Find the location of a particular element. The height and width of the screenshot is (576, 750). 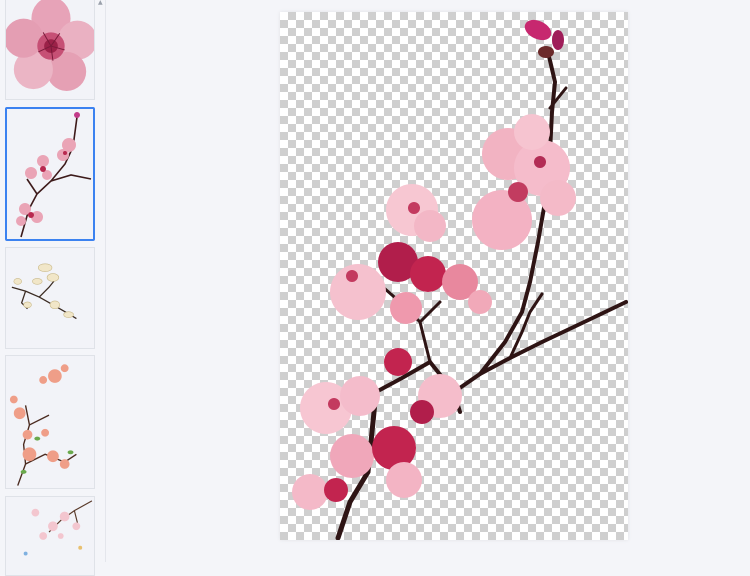

pink-blossom-branch-icon is located at coordinates (54, 175).